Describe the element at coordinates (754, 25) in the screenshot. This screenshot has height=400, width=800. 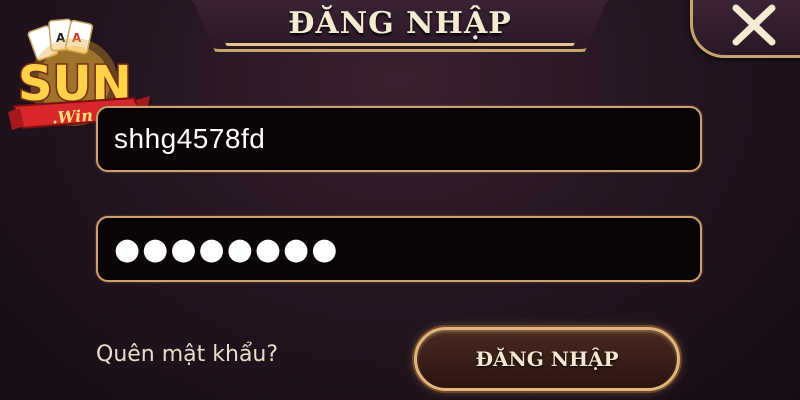
I see `close-icon` at that location.